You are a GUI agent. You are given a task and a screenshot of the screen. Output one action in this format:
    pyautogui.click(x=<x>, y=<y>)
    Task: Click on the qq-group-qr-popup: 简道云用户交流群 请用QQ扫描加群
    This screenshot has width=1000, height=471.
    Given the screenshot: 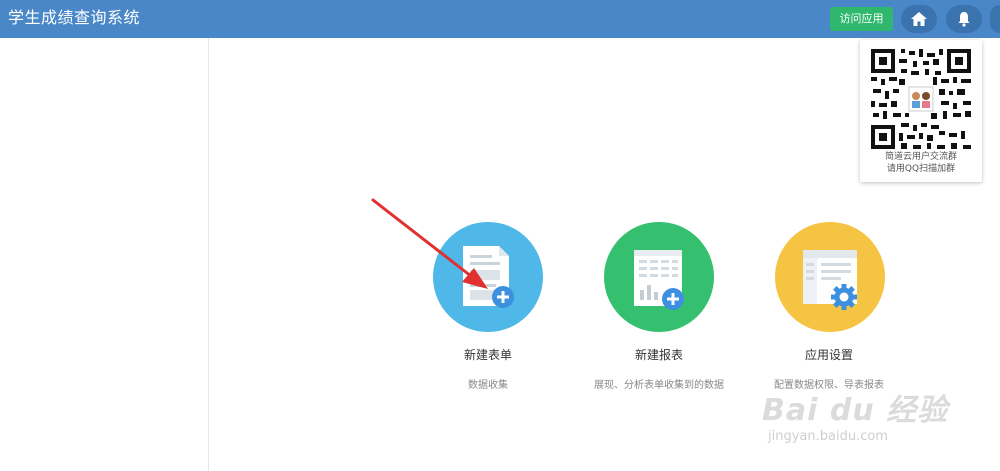 What is the action you would take?
    pyautogui.click(x=921, y=111)
    